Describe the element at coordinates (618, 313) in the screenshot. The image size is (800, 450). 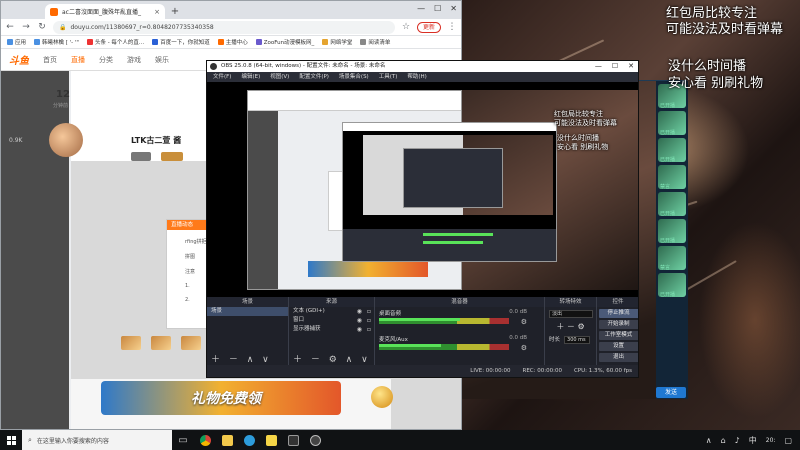
I see `stop-streaming-button: 停止推流` at that location.